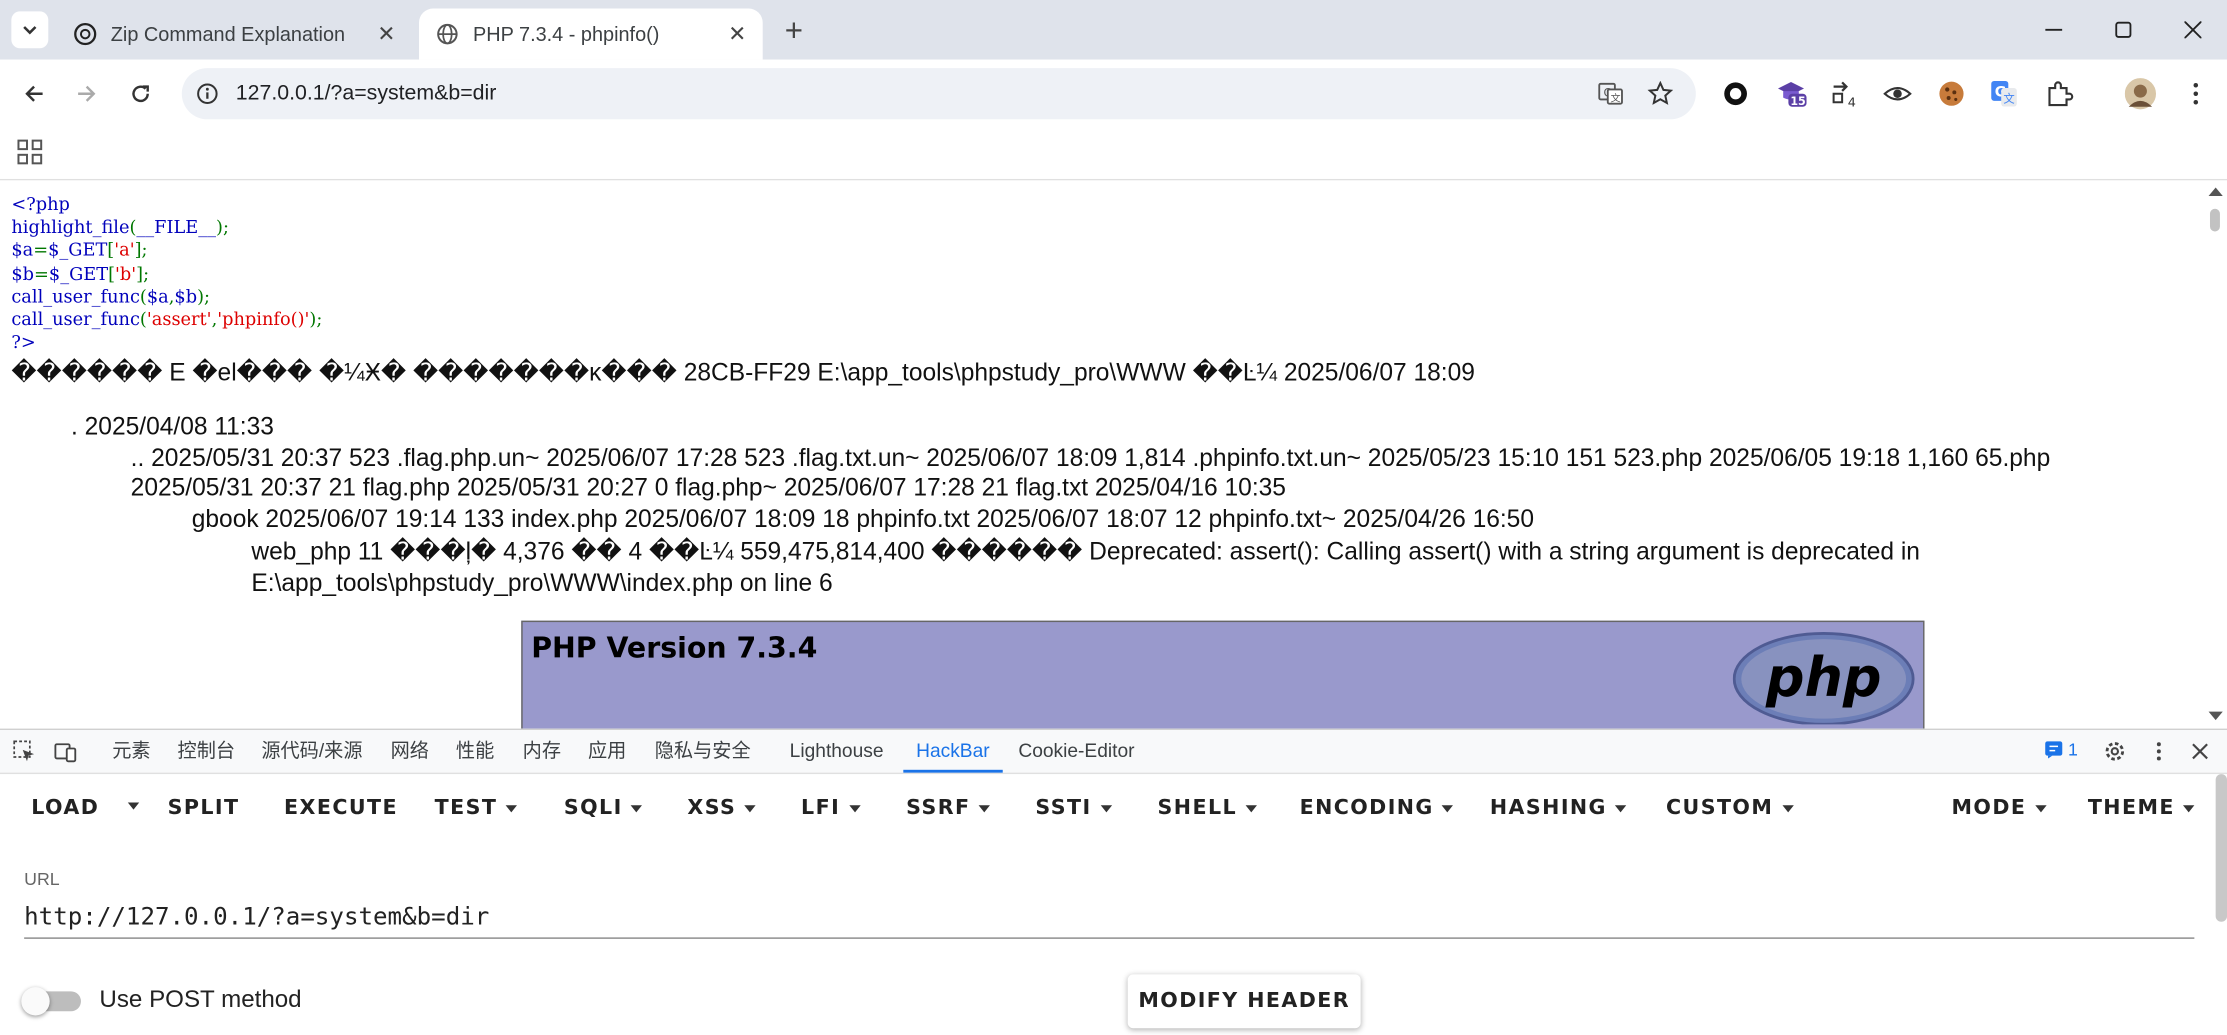  Describe the element at coordinates (65, 808) in the screenshot. I see `hackbar-load-button: LOAD` at that location.